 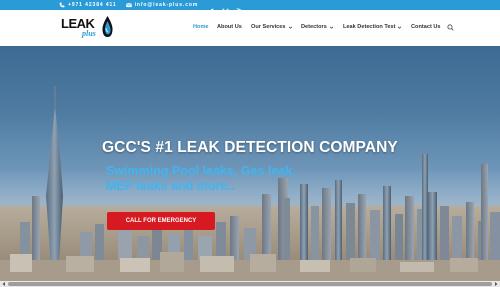 I want to click on nav-about-us: About Us, so click(x=229, y=27).